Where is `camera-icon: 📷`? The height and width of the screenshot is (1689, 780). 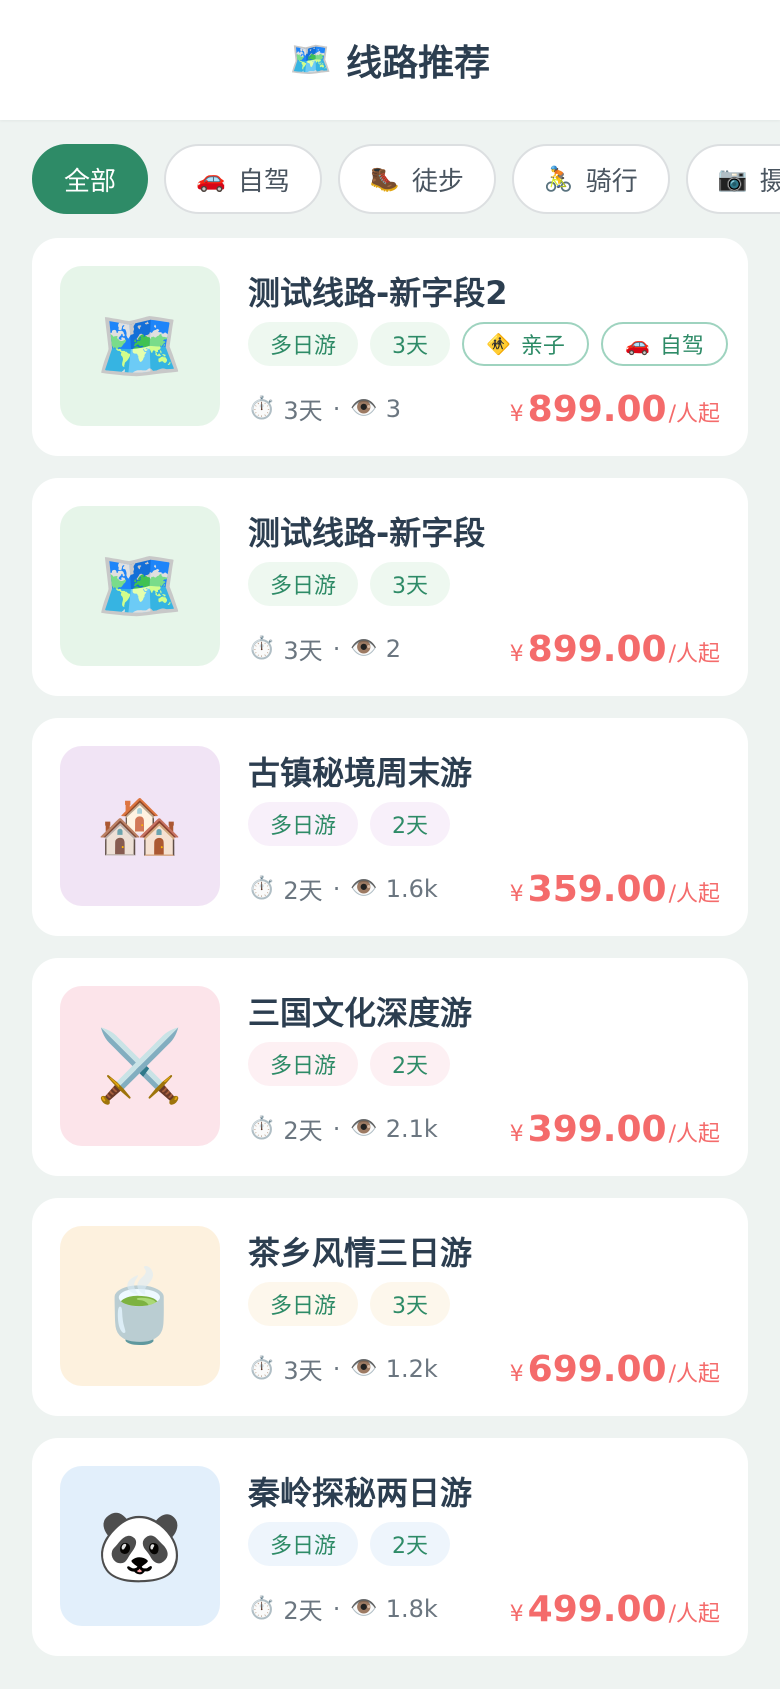 camera-icon: 📷 is located at coordinates (732, 179).